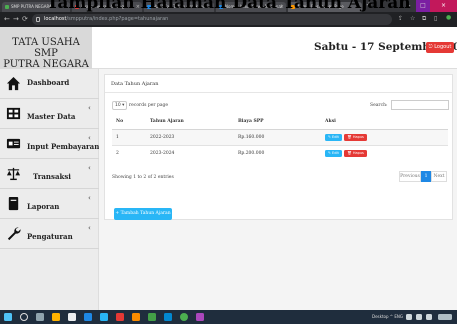  What do you see at coordinates (143, 177) in the screenshot?
I see `showing-entries-text: Showing 1 to 2 of 2 entries` at bounding box center [143, 177].